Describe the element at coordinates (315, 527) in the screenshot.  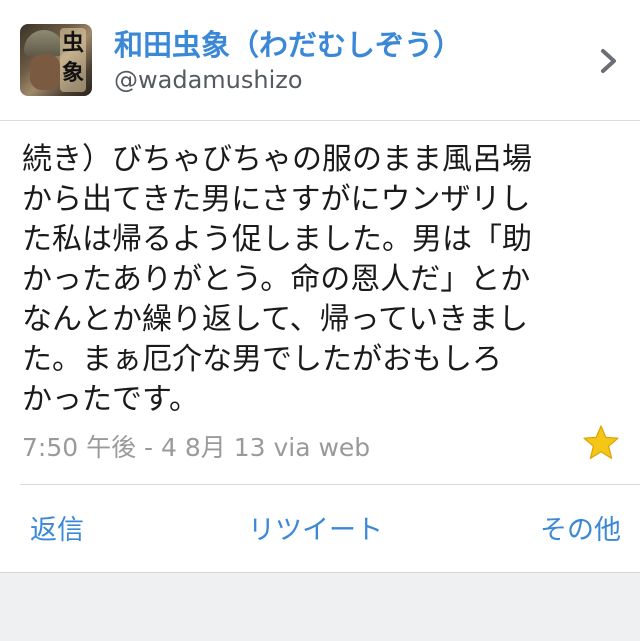
I see `retweet-button: リツイート` at that location.